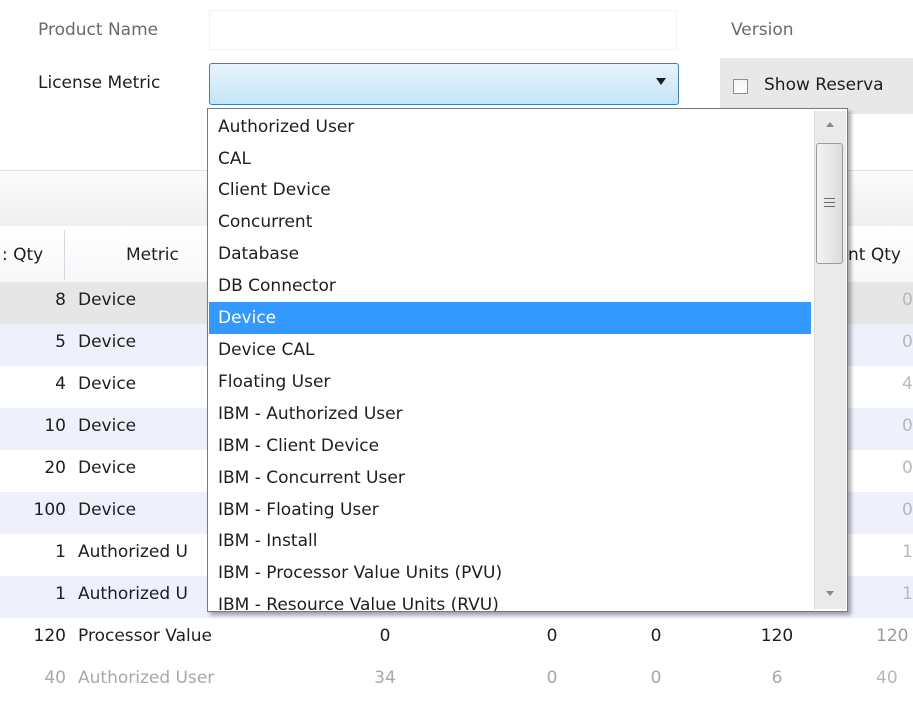  Describe the element at coordinates (510, 382) in the screenshot. I see `dropdown-option: Floating User` at that location.